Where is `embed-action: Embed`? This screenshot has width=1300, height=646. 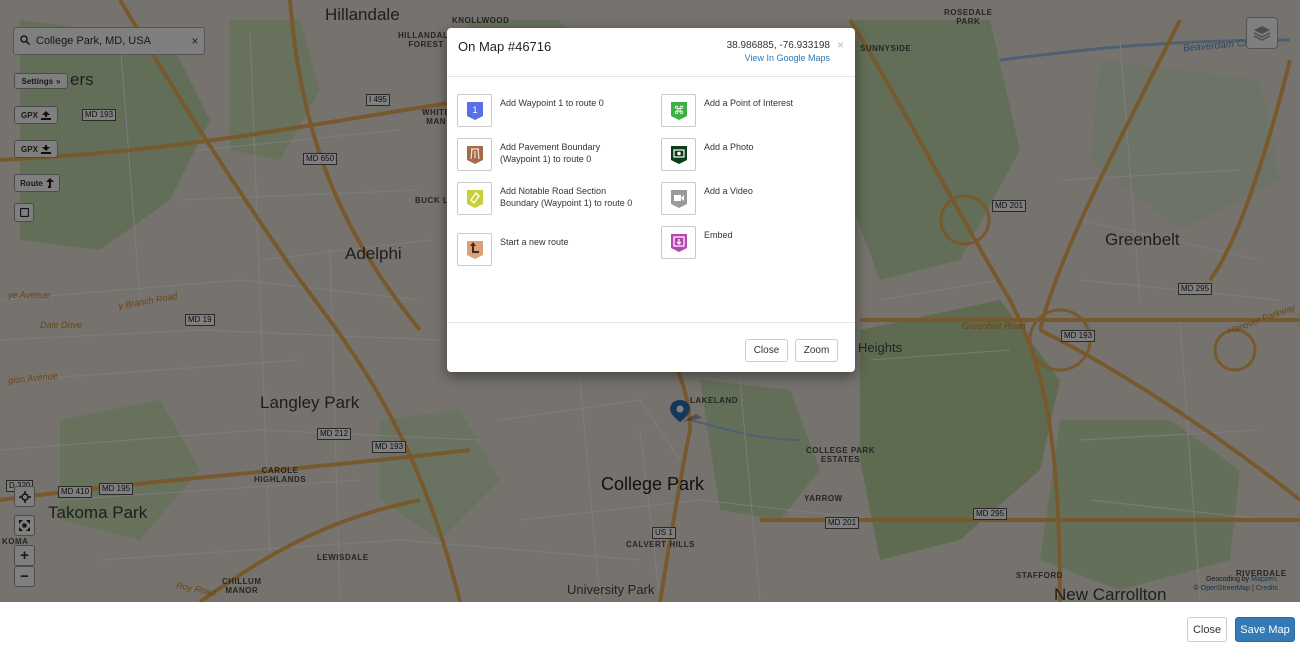 embed-action: Embed is located at coordinates (751, 242).